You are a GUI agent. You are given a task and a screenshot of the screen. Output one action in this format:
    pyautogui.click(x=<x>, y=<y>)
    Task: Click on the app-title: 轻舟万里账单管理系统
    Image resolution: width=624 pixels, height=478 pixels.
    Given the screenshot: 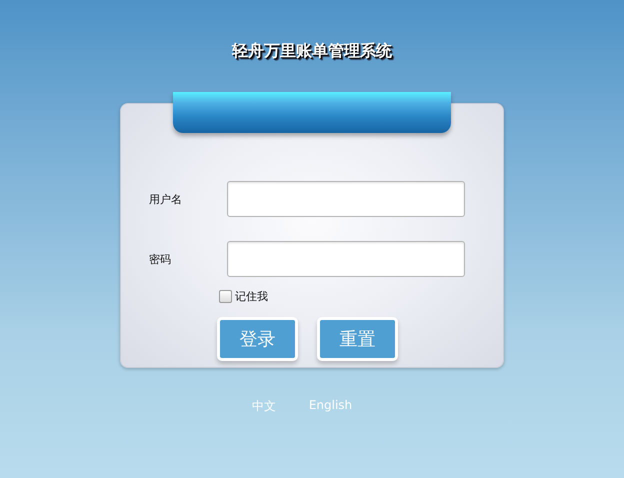 What is the action you would take?
    pyautogui.click(x=312, y=51)
    